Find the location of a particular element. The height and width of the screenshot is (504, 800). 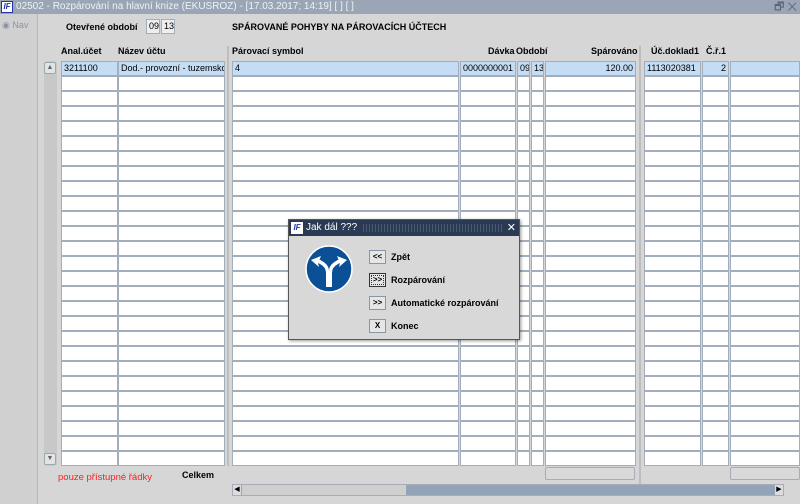

vertical-scrollbar: ▲ ▼ is located at coordinates (50, 263).